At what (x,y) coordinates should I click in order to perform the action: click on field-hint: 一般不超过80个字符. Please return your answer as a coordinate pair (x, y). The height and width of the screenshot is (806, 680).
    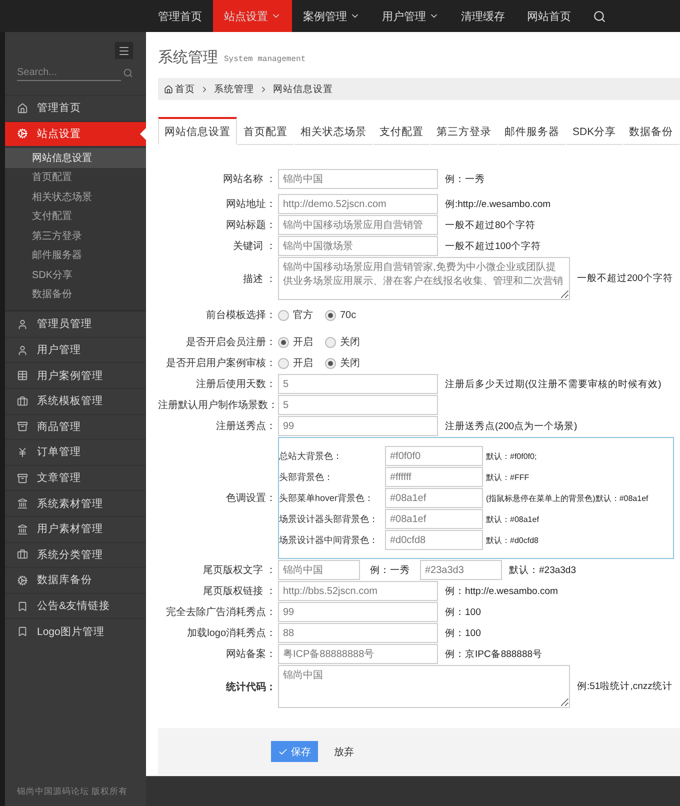
    Looking at the image, I should click on (490, 225).